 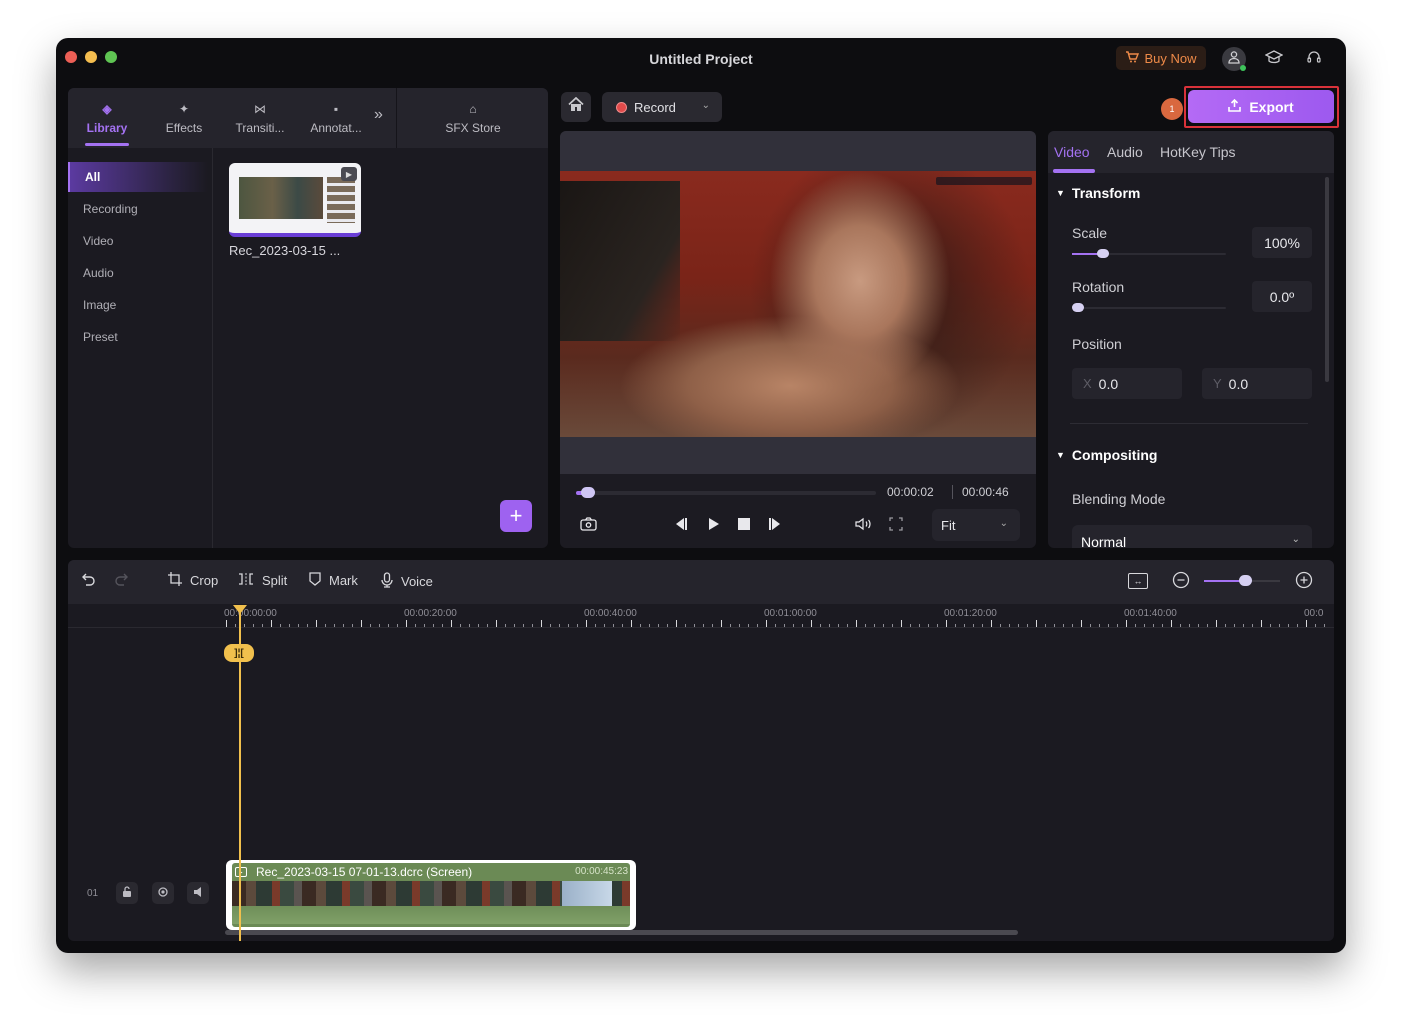 I want to click on properties-scrollbar, so click(x=1327, y=279).